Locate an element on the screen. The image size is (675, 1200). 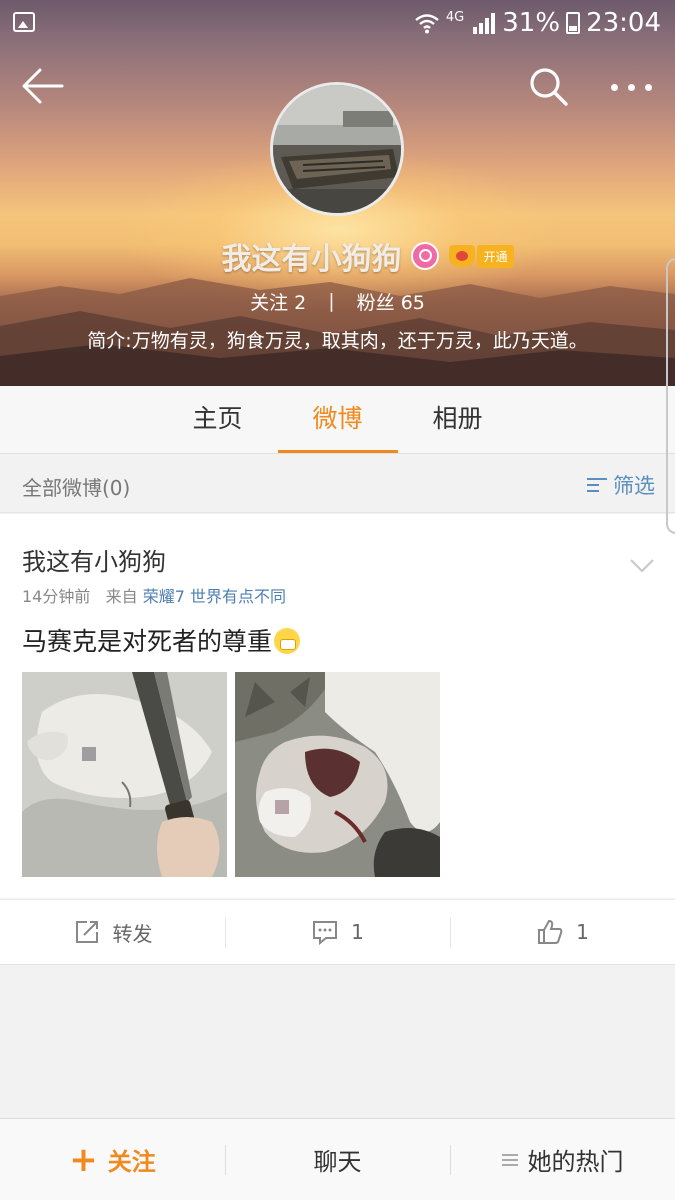
tab-weibo: 微博 is located at coordinates (337, 419).